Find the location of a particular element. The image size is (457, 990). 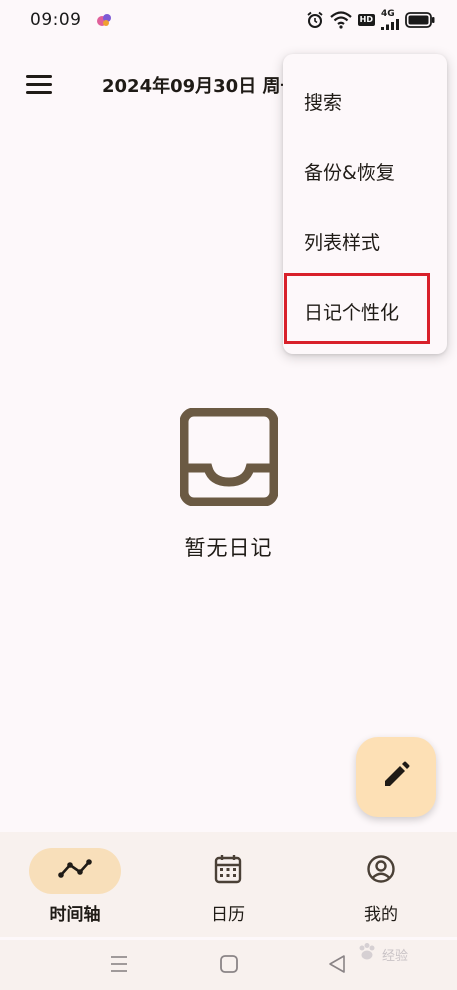

status-bar: 09:09 HD 4G is located at coordinates (228, 20).